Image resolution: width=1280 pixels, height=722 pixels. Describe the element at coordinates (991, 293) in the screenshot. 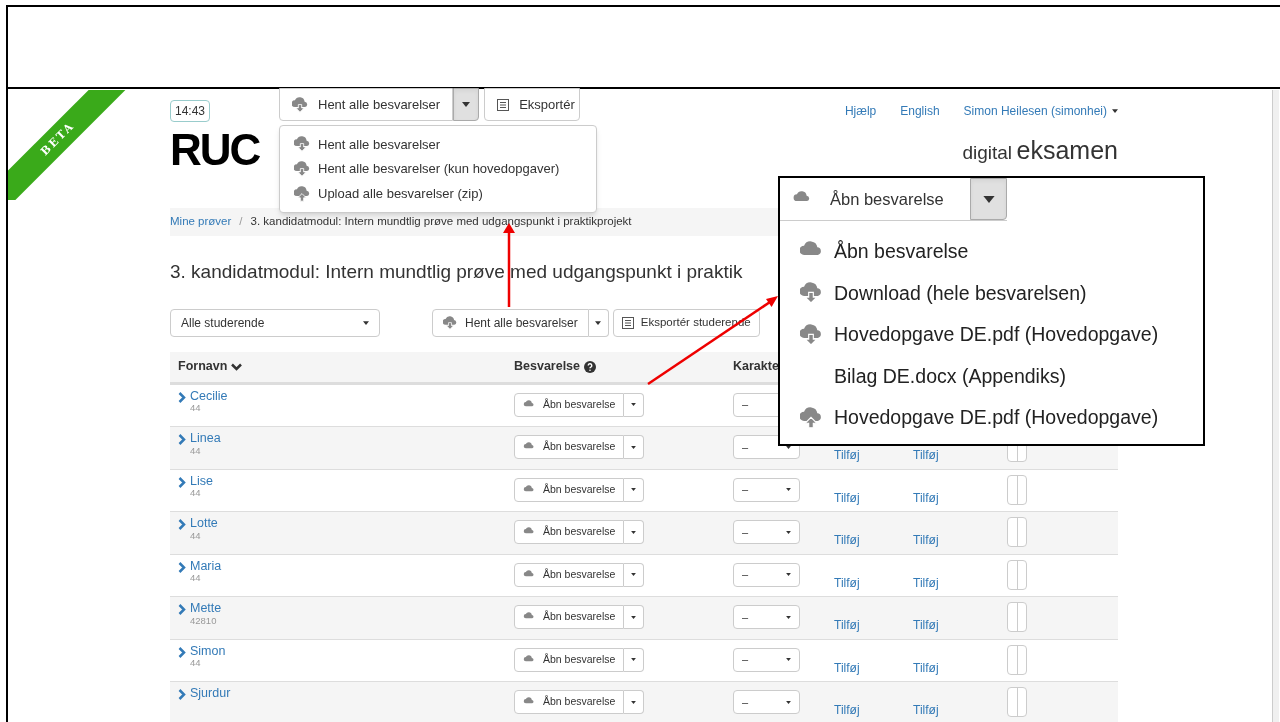

I see `menu-item: Download (hele besvarelsen)` at that location.